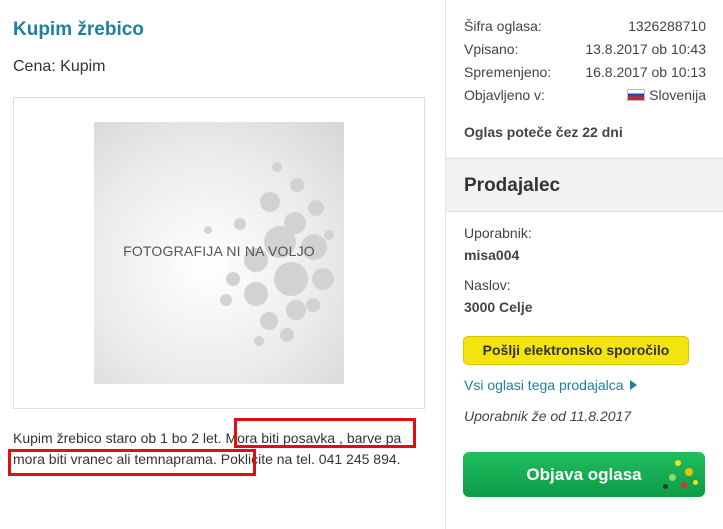  I want to click on info-key: Objavljeno v:, so click(504, 95).